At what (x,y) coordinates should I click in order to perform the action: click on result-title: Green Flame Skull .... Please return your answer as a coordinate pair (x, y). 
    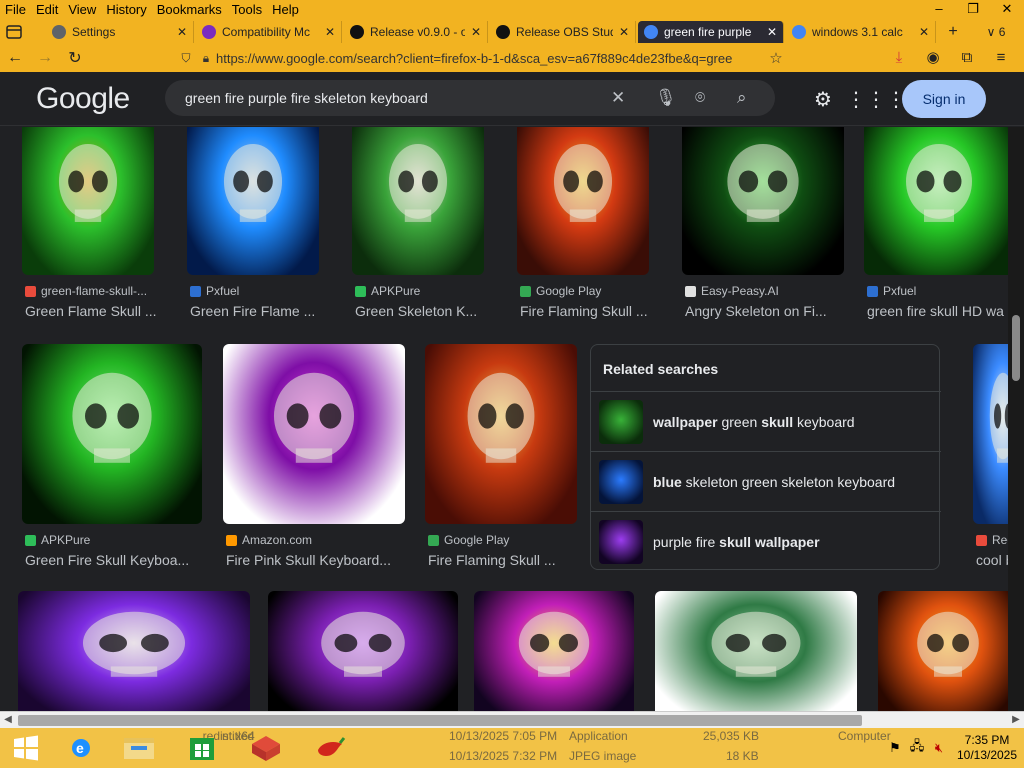
    Looking at the image, I should click on (94, 311).